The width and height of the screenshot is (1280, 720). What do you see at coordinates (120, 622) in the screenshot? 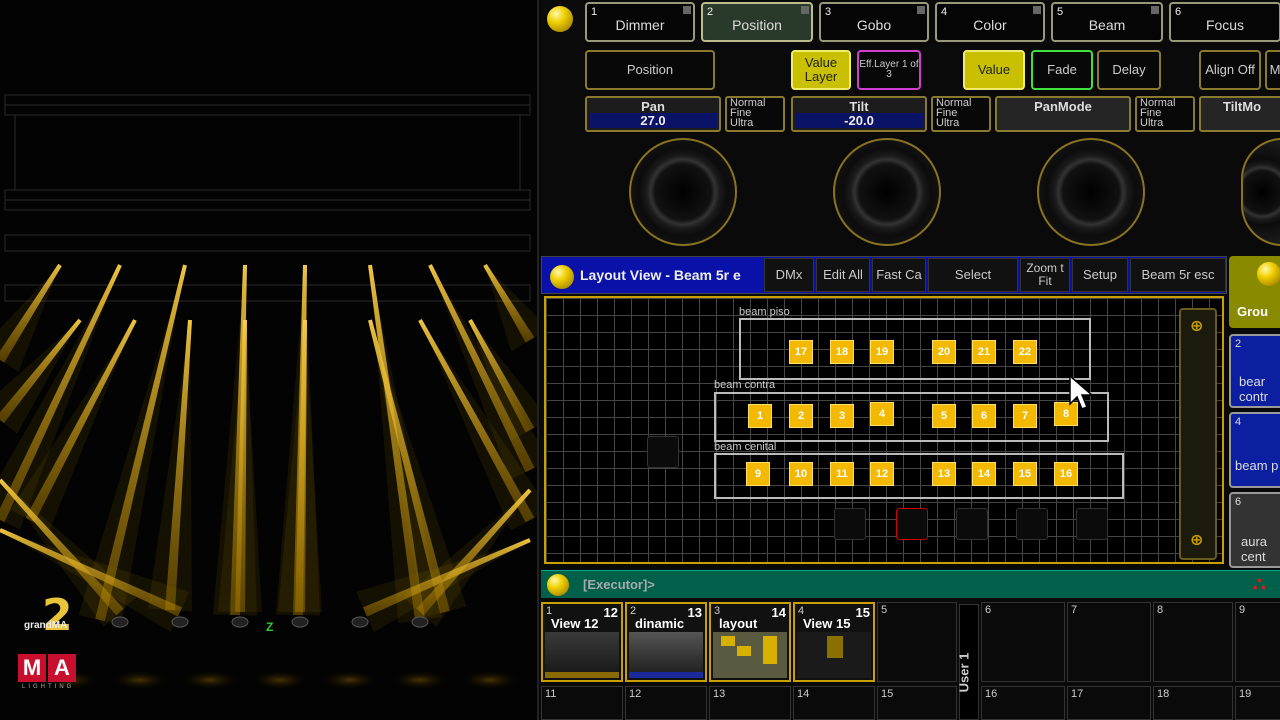
I see `floor-fixture` at bounding box center [120, 622].